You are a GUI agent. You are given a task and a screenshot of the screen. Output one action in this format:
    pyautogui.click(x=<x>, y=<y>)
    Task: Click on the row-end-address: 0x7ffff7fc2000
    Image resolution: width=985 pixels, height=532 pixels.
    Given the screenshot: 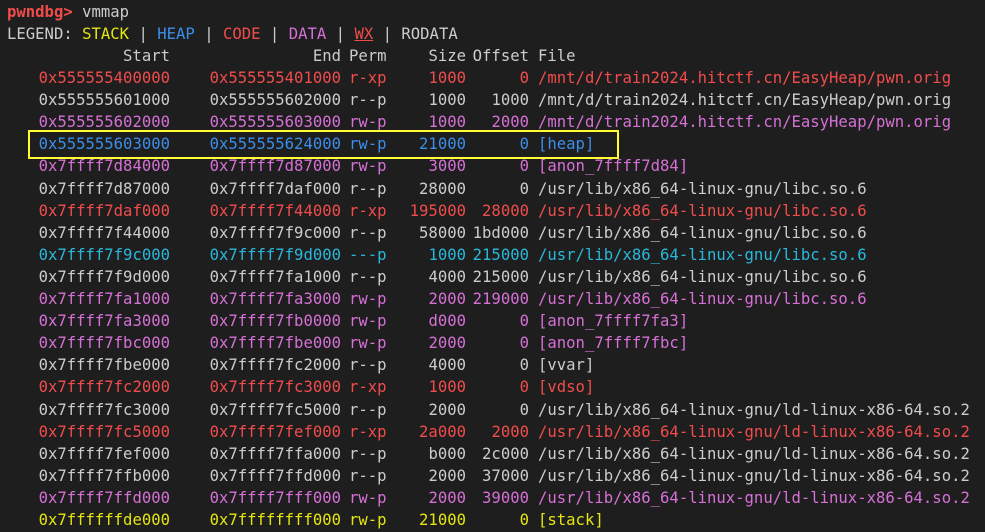 What is the action you would take?
    pyautogui.click(x=275, y=365)
    